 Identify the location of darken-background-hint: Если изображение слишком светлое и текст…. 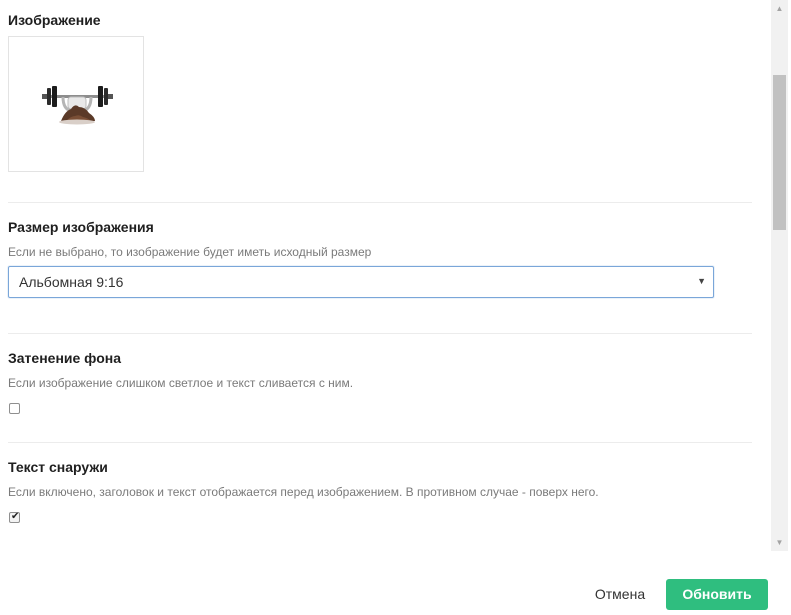
(181, 383).